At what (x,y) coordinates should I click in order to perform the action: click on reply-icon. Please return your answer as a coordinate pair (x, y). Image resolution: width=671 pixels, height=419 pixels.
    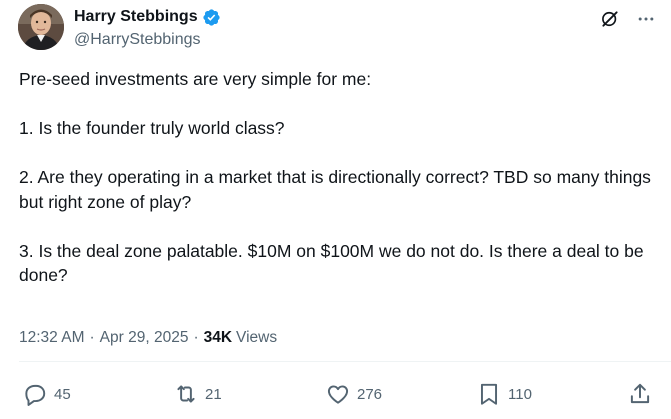
    Looking at the image, I should click on (35, 395).